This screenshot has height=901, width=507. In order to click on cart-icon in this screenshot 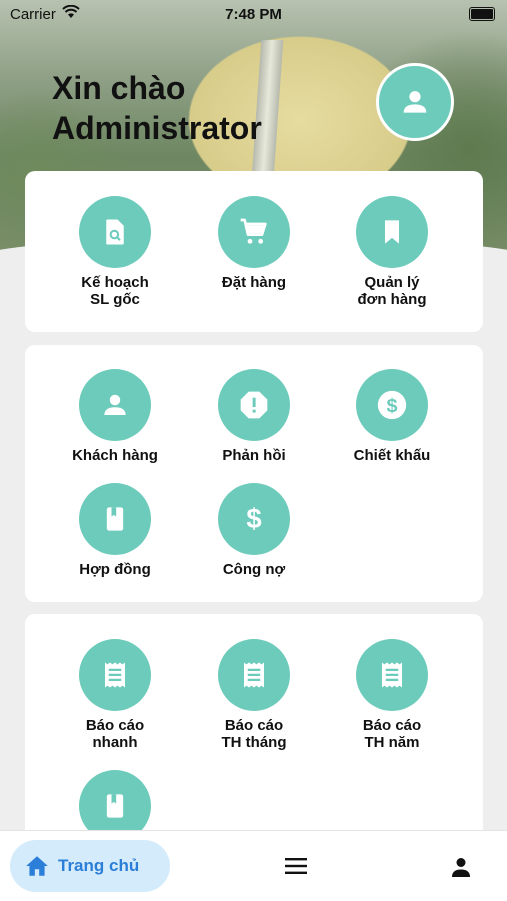, I will do `click(254, 232)`.